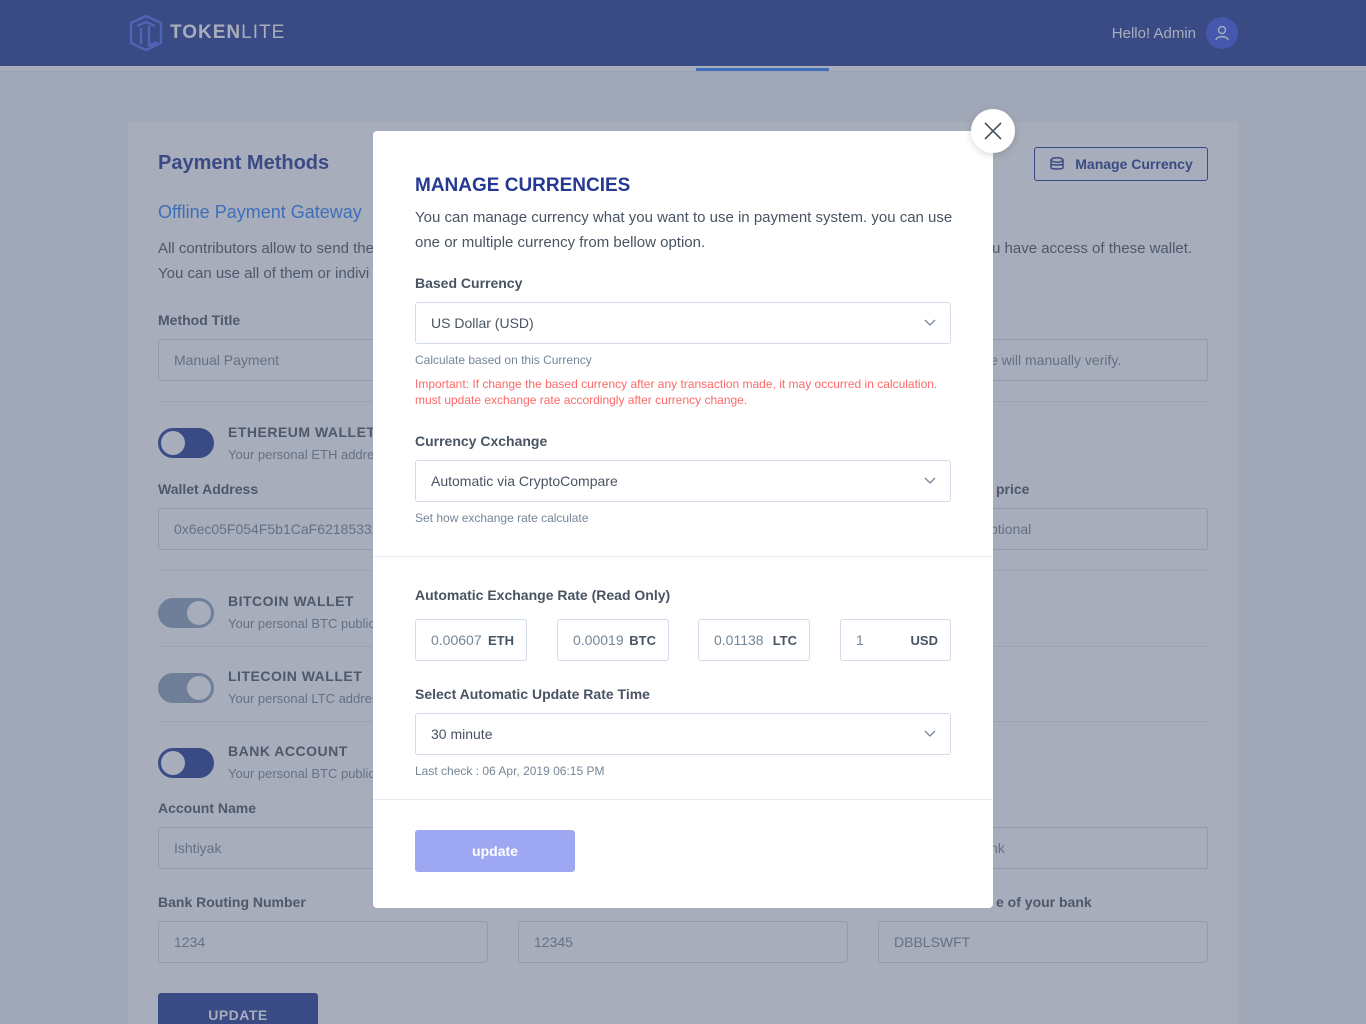 The width and height of the screenshot is (1366, 1024). What do you see at coordinates (481, 441) in the screenshot?
I see `currency-exchange-label: Currency Cxchange` at bounding box center [481, 441].